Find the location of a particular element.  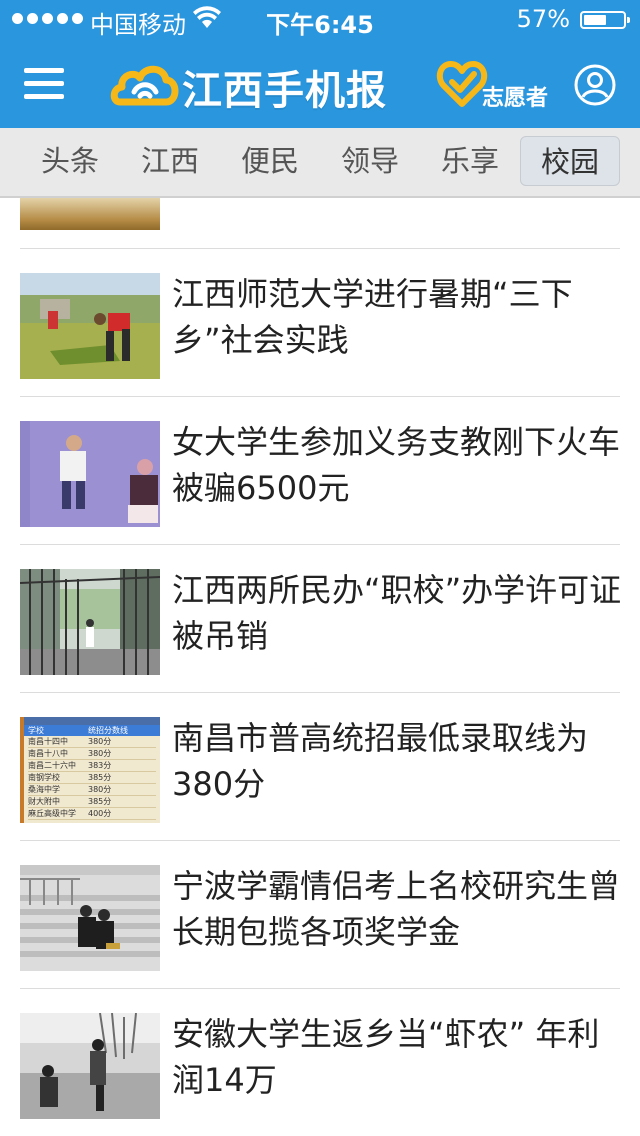

score-table-row: 财大附中 385分 is located at coordinates (92, 802).